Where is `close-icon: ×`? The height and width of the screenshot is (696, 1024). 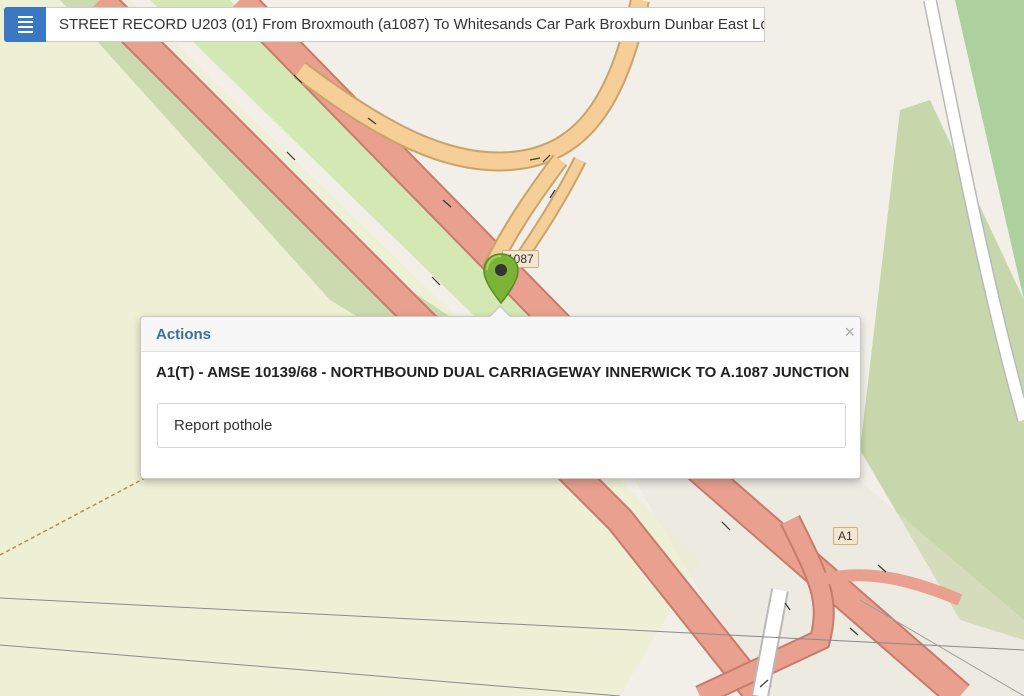 close-icon: × is located at coordinates (849, 332).